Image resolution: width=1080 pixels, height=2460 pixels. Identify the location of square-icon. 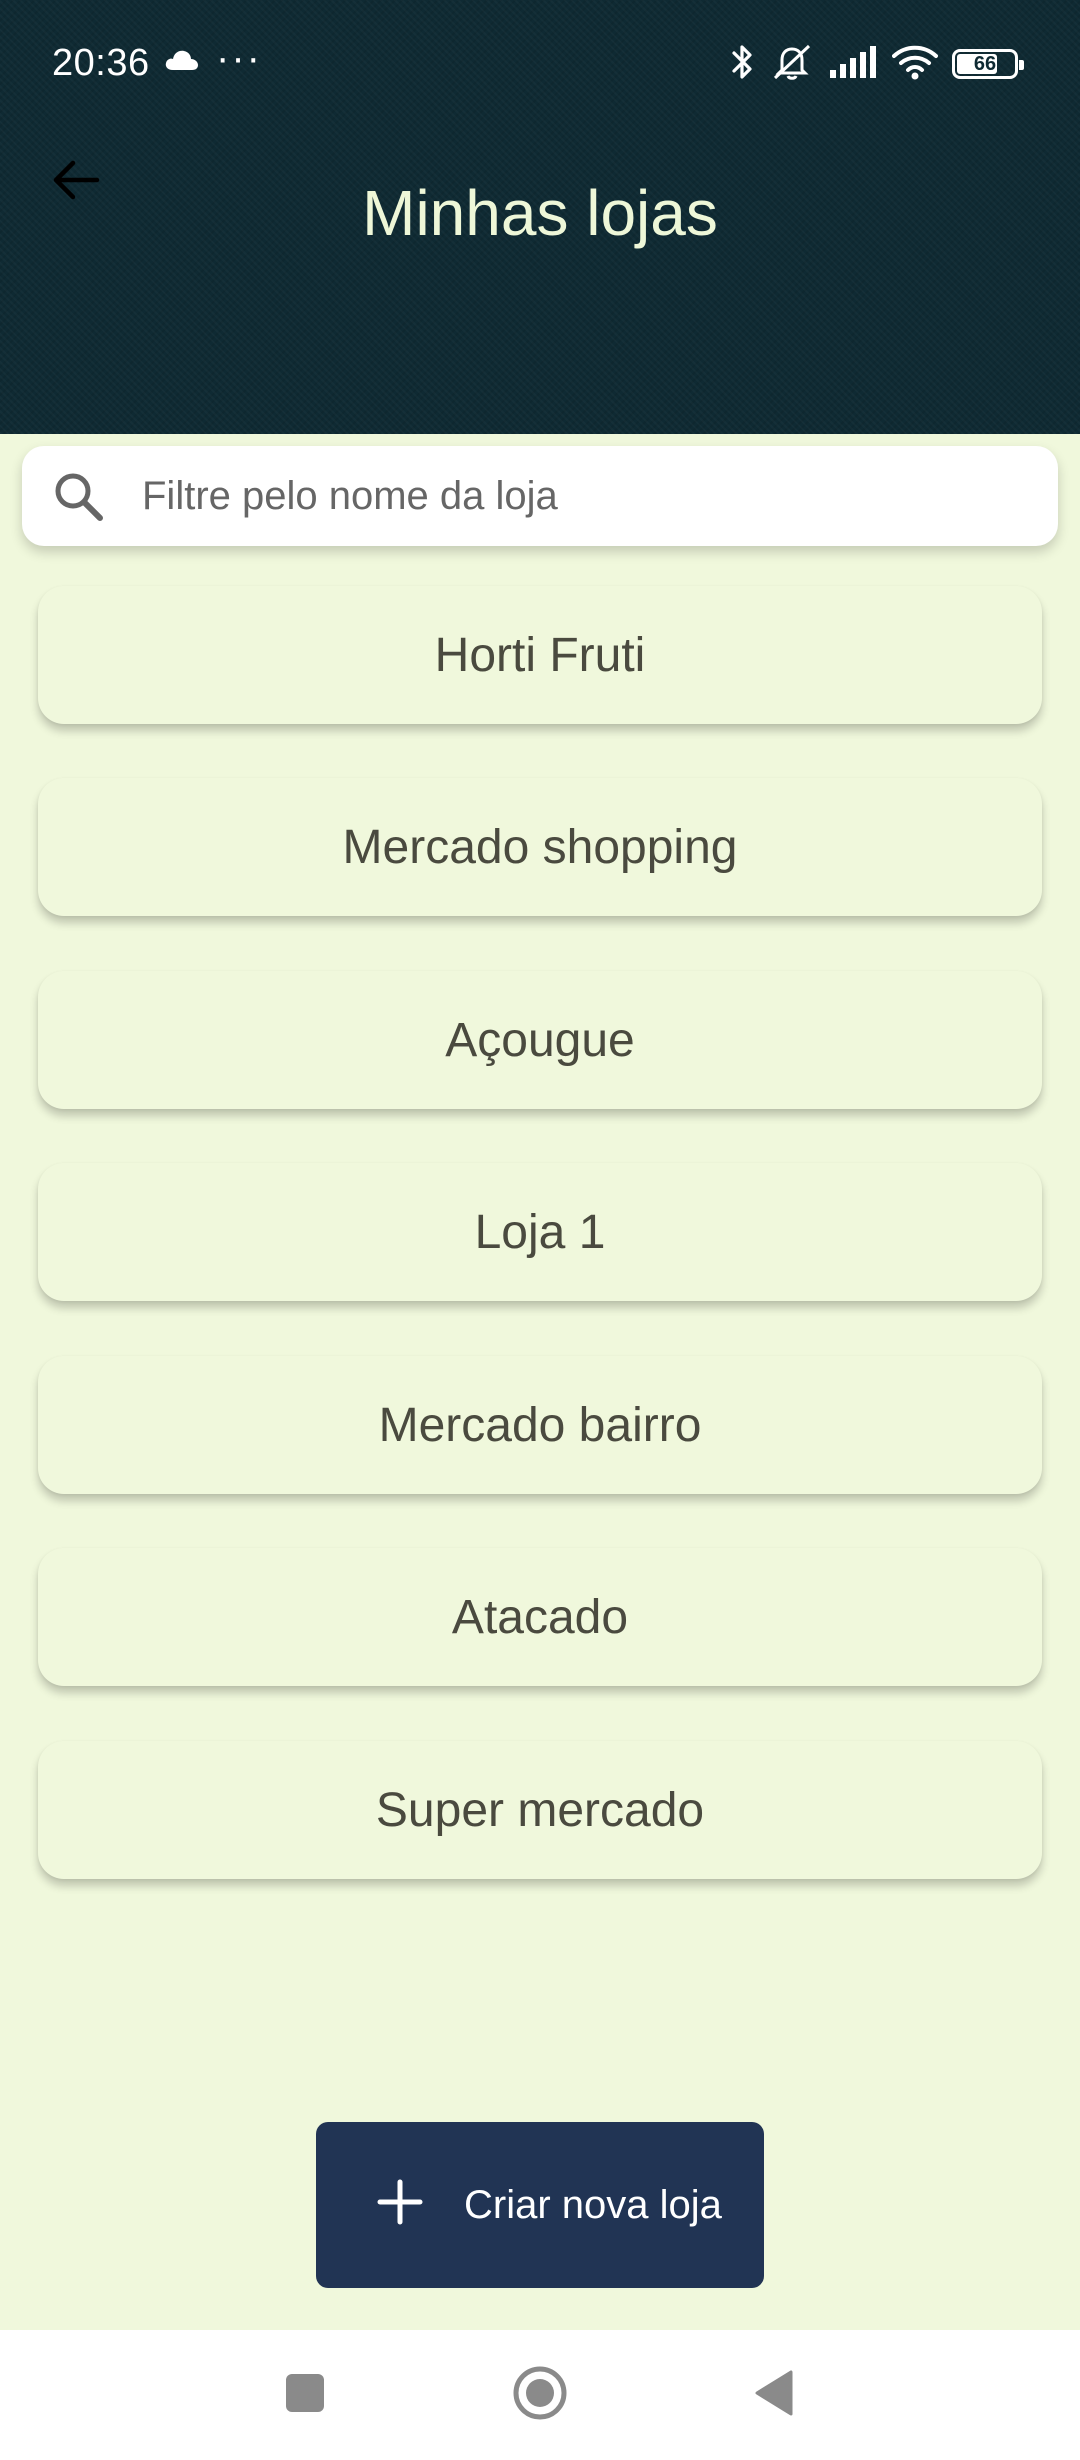
(305, 2395).